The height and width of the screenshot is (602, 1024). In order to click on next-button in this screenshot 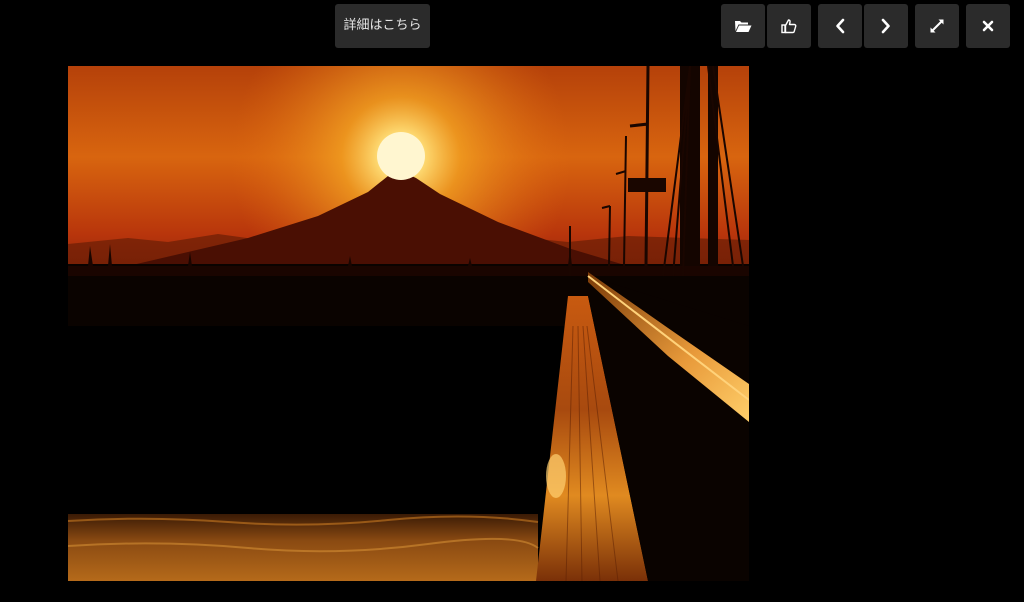, I will do `click(886, 26)`.